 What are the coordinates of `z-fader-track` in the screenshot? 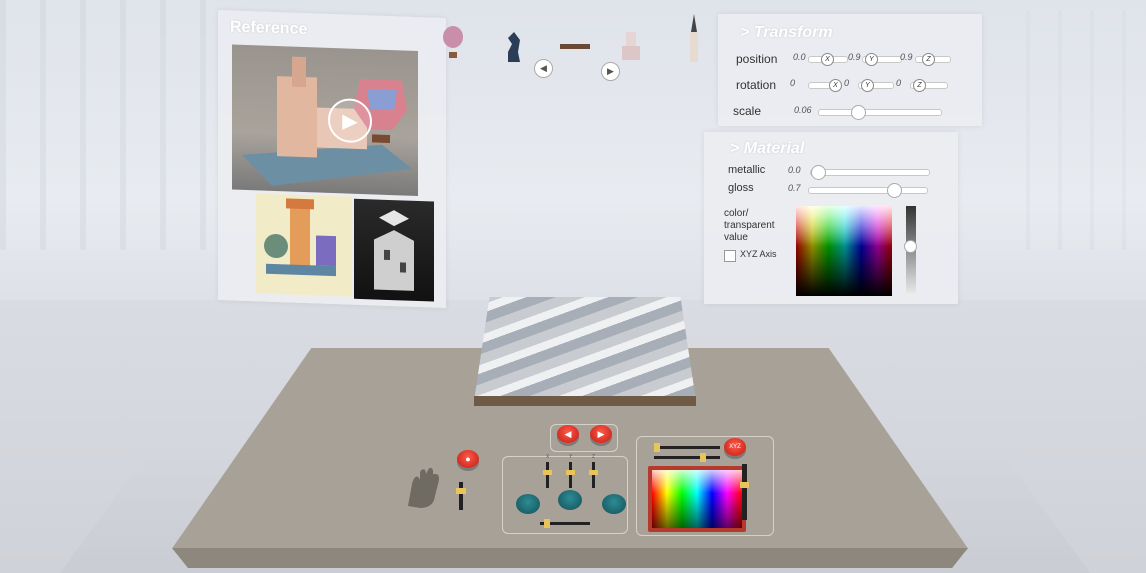 It's located at (593, 475).